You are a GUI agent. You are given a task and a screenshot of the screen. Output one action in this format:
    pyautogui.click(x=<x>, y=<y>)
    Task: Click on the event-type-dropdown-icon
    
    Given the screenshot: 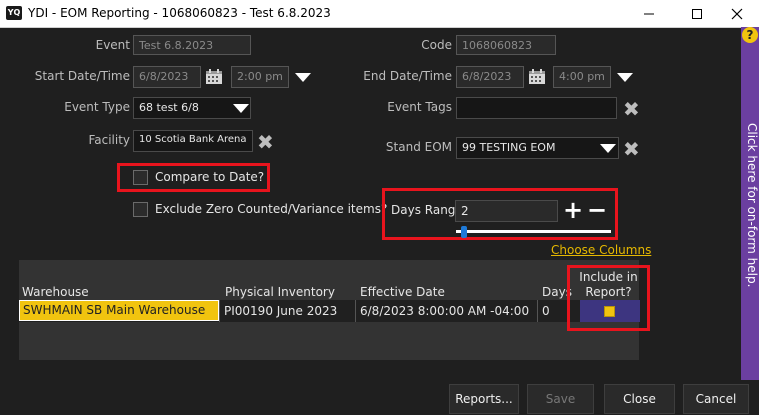 What is the action you would take?
    pyautogui.click(x=241, y=108)
    